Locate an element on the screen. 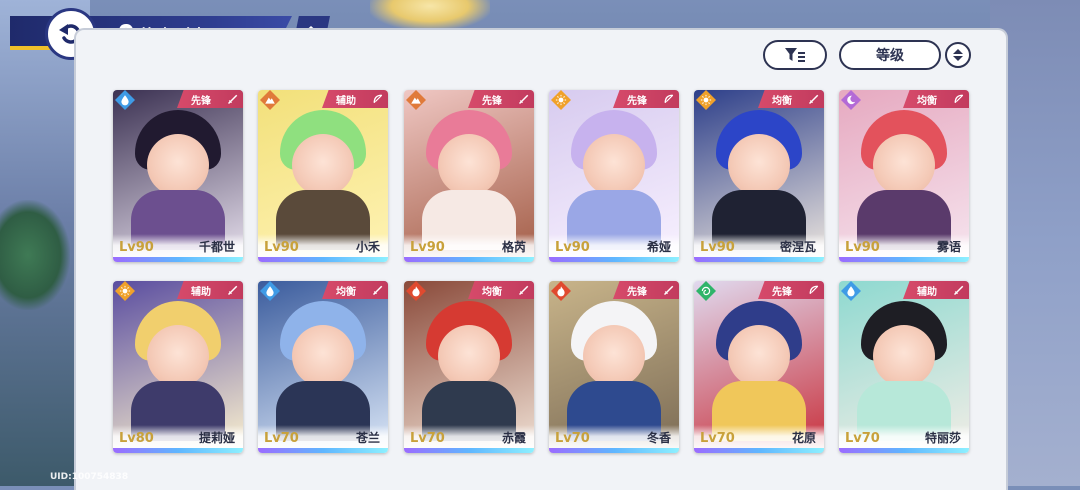 The height and width of the screenshot is (490, 1080). character-card: 先锋 Lv90 千都世 is located at coordinates (178, 176).